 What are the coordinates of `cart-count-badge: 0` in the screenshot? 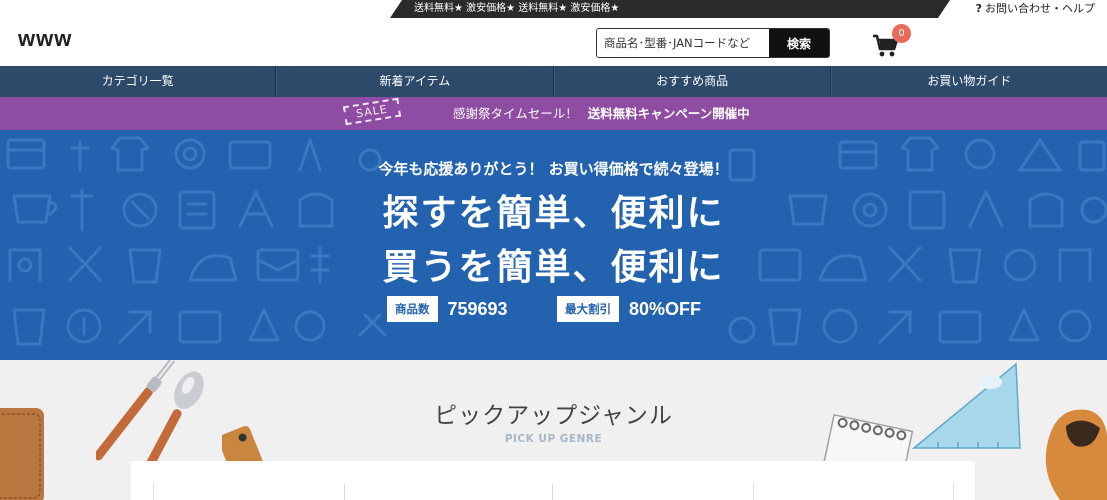 It's located at (901, 33).